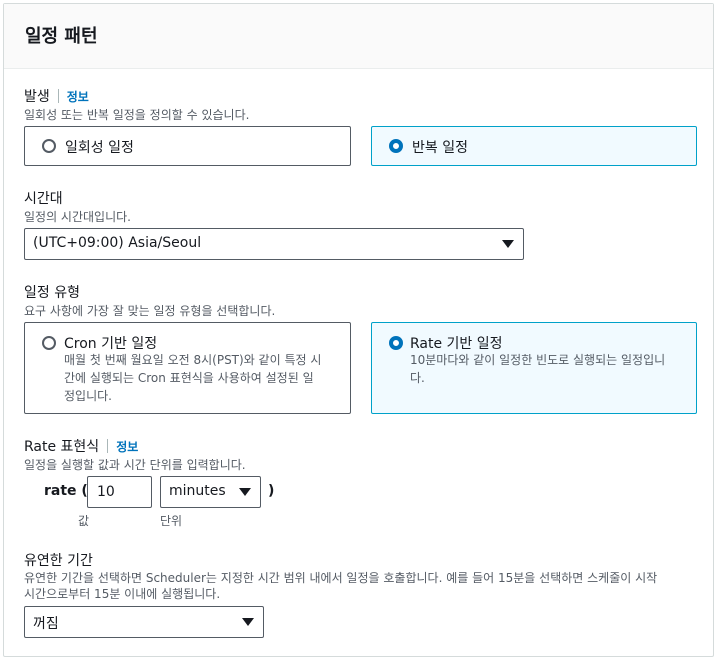 This screenshot has height=662, width=720. Describe the element at coordinates (99, 148) in the screenshot. I see `one-time-label: 일회성 일정` at that location.